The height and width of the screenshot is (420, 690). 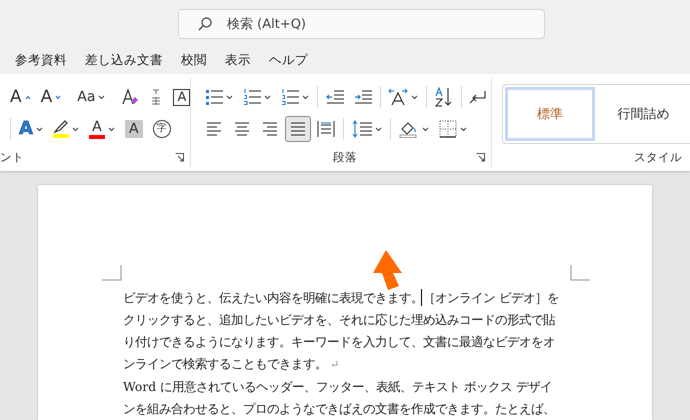 What do you see at coordinates (181, 97) in the screenshot?
I see `character-border-button: A` at bounding box center [181, 97].